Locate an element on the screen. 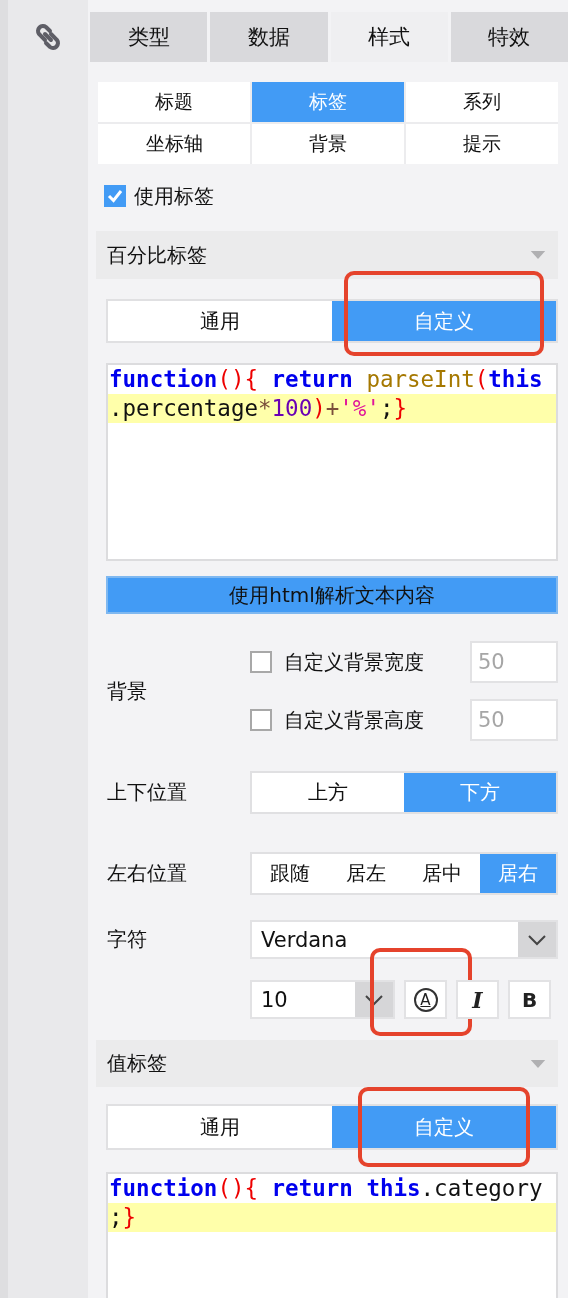 The image size is (568, 1298). tab: 样式 is located at coordinates (389, 37).